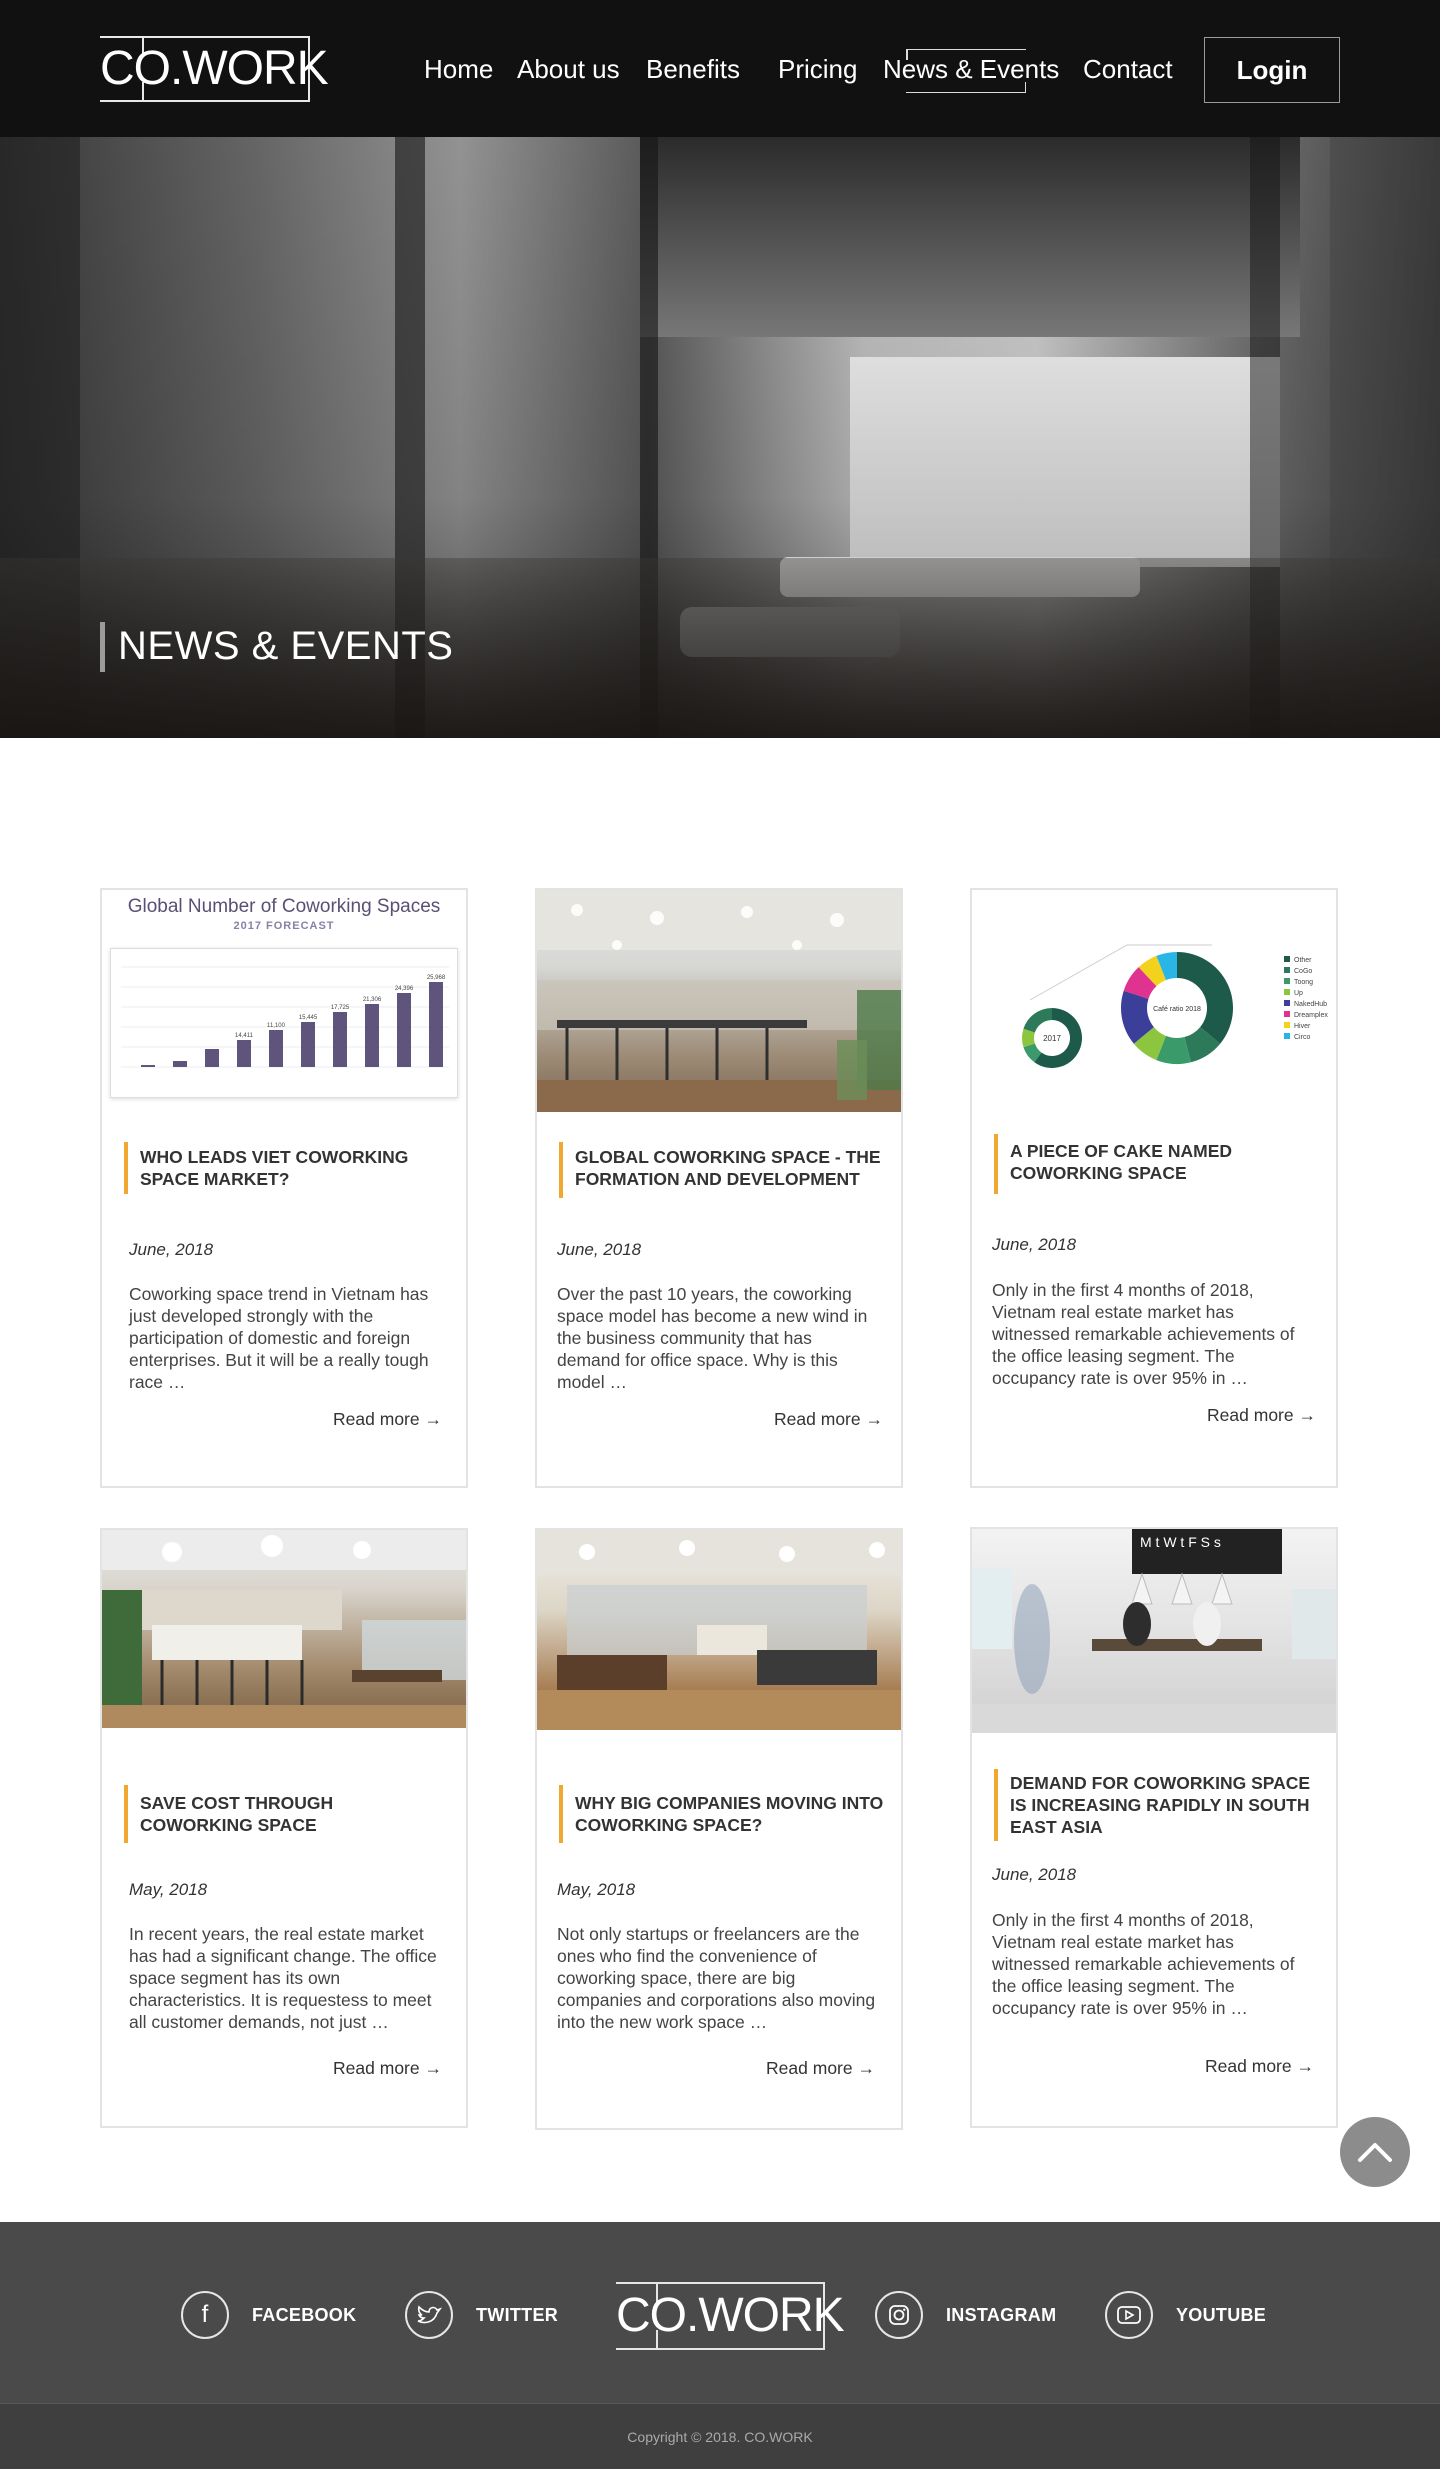  I want to click on twitter-link: TWITTER, so click(481, 2315).